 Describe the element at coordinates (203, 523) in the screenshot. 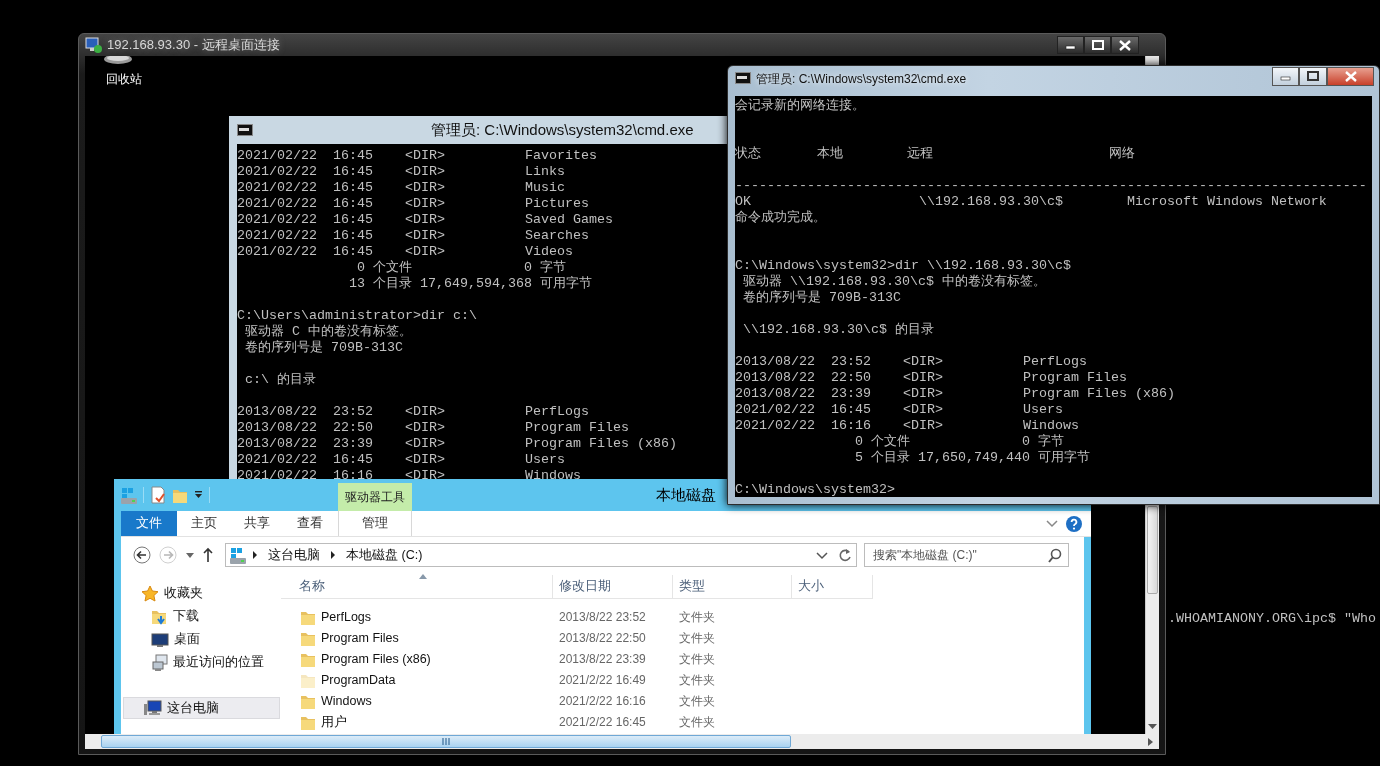

I see `ribbon-tab: 主页` at that location.